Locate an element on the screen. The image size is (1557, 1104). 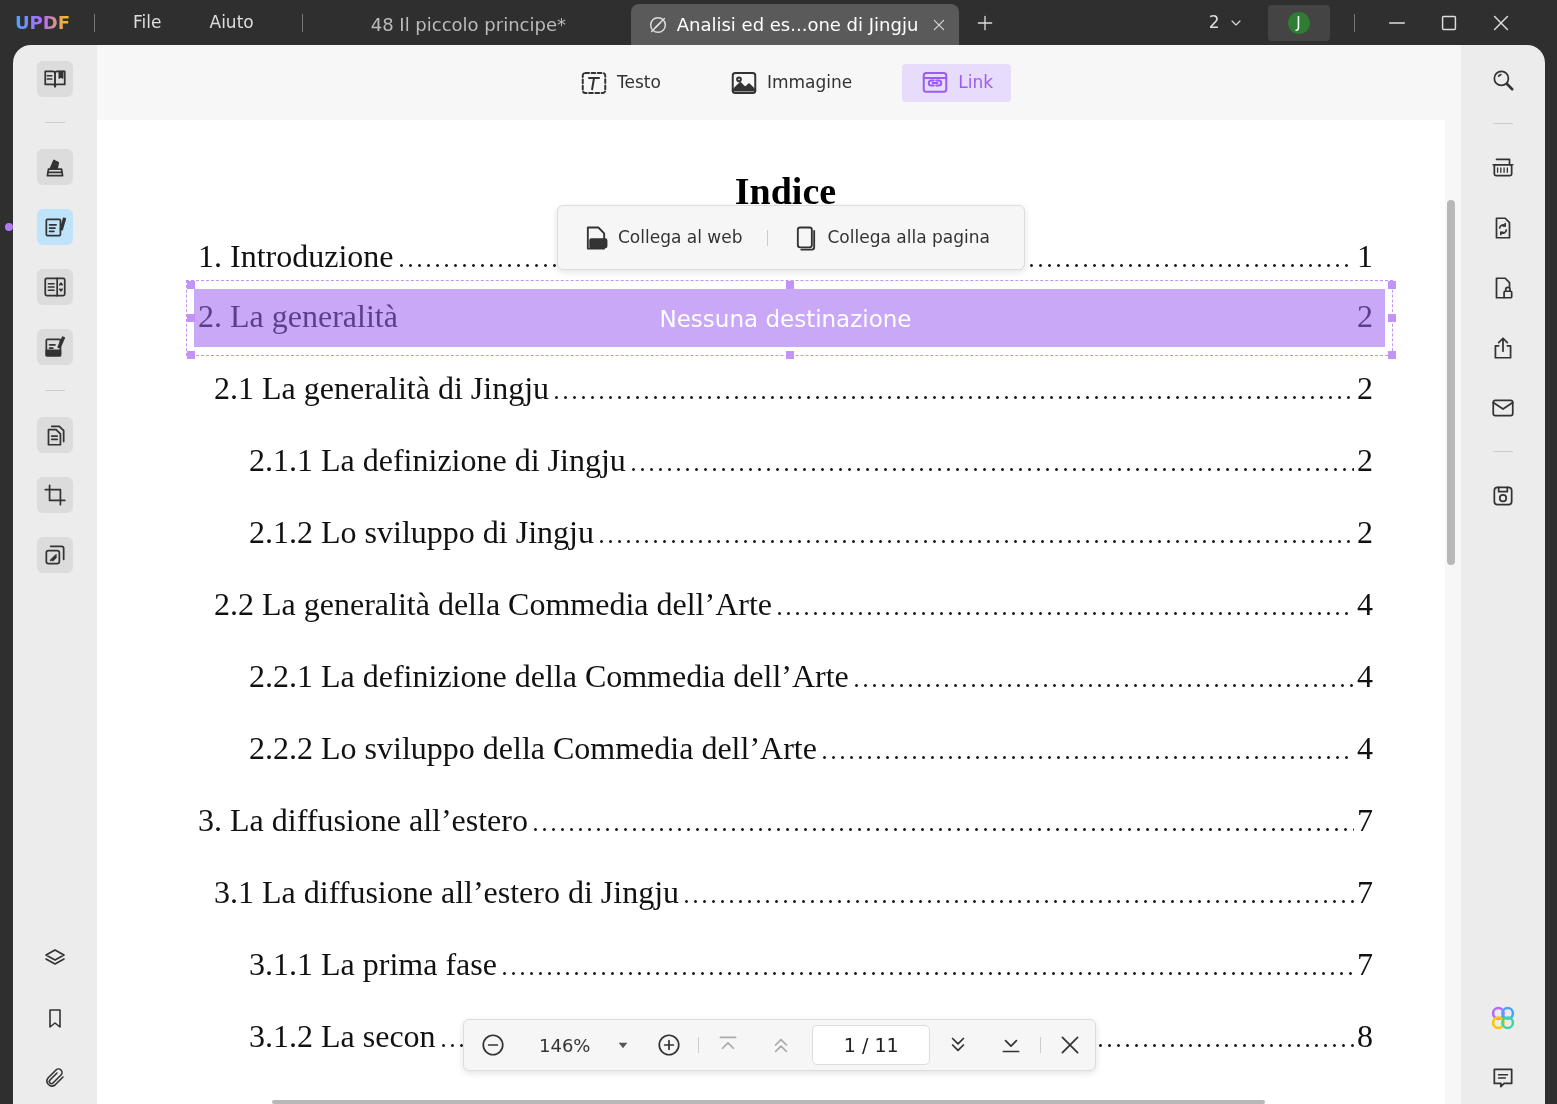
toc-page-number: 1 is located at coordinates (1365, 256).